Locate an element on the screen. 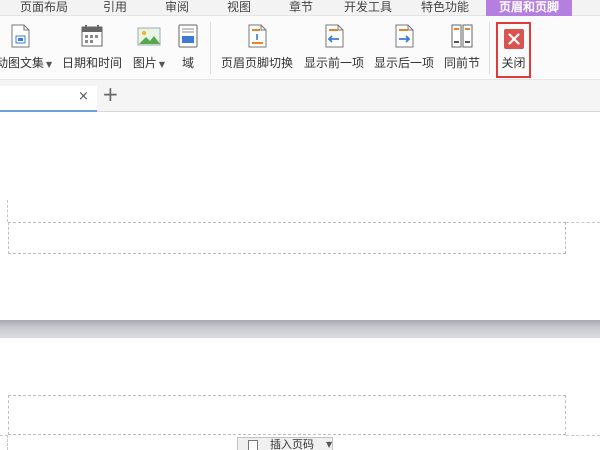  header-area is located at coordinates (287, 415).